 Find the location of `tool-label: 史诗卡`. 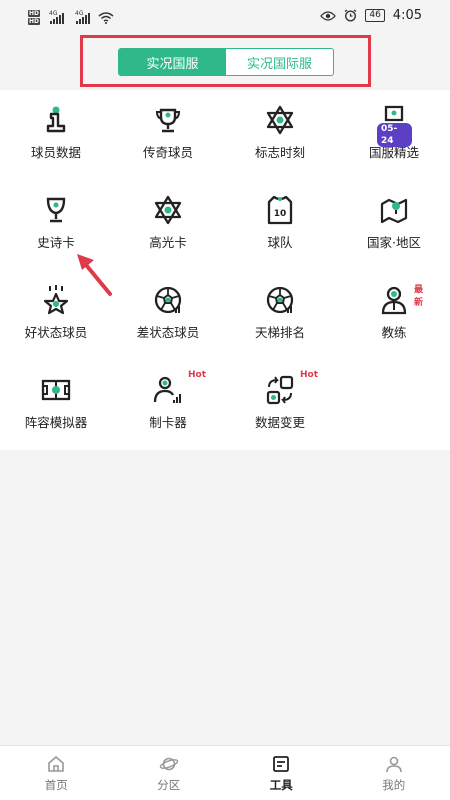

tool-label: 史诗卡 is located at coordinates (56, 242).